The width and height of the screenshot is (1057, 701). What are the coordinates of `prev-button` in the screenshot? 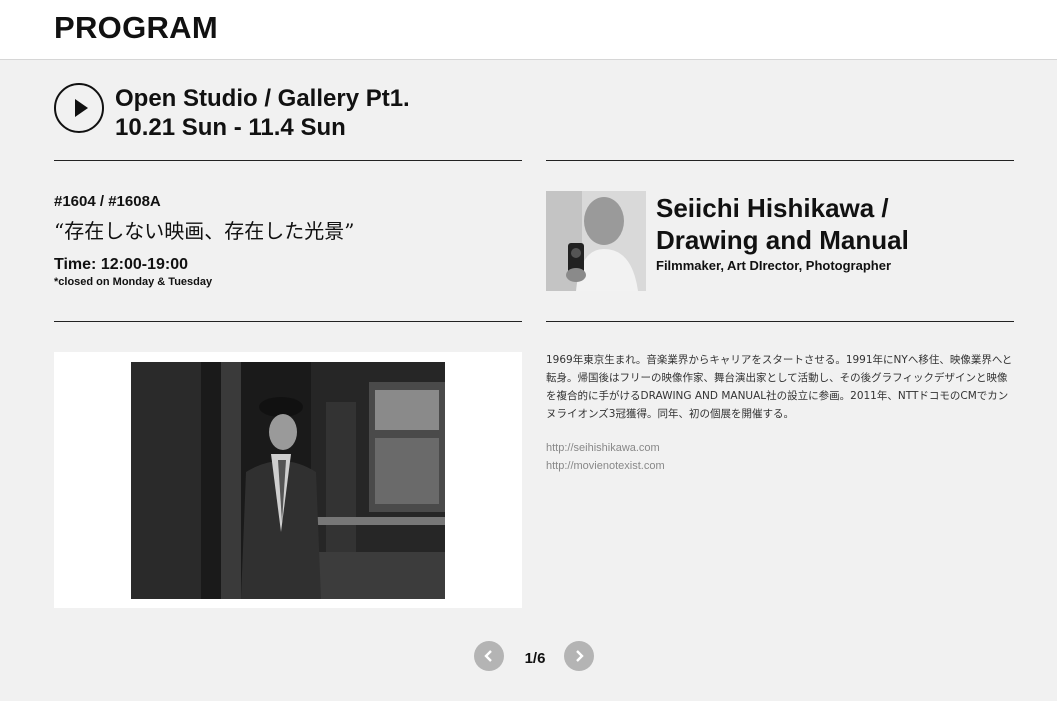 It's located at (489, 656).